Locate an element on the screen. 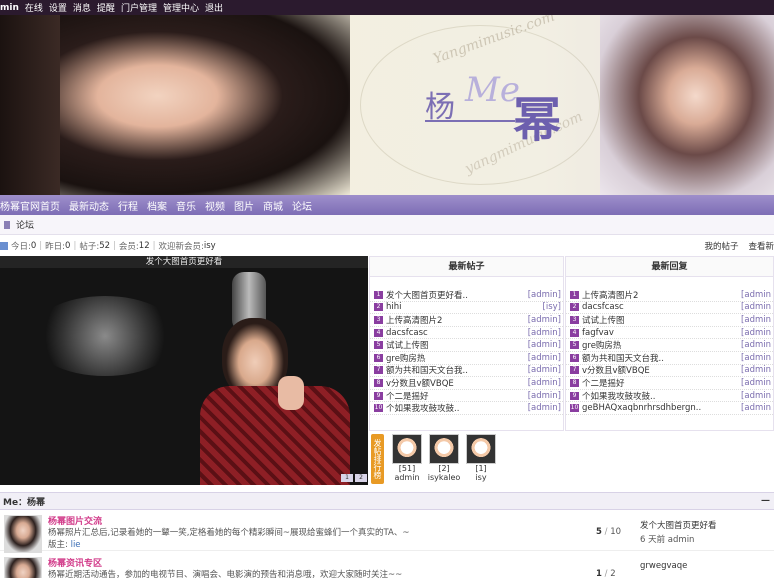 The image size is (774, 578). slide-control-1: 1 is located at coordinates (347, 478).